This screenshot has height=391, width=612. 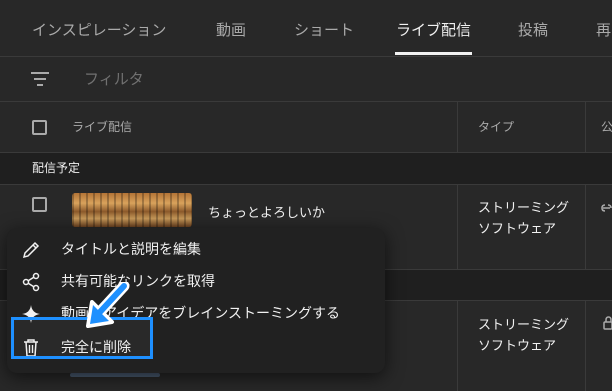 I want to click on section-label: 配信予定, so click(x=56, y=168).